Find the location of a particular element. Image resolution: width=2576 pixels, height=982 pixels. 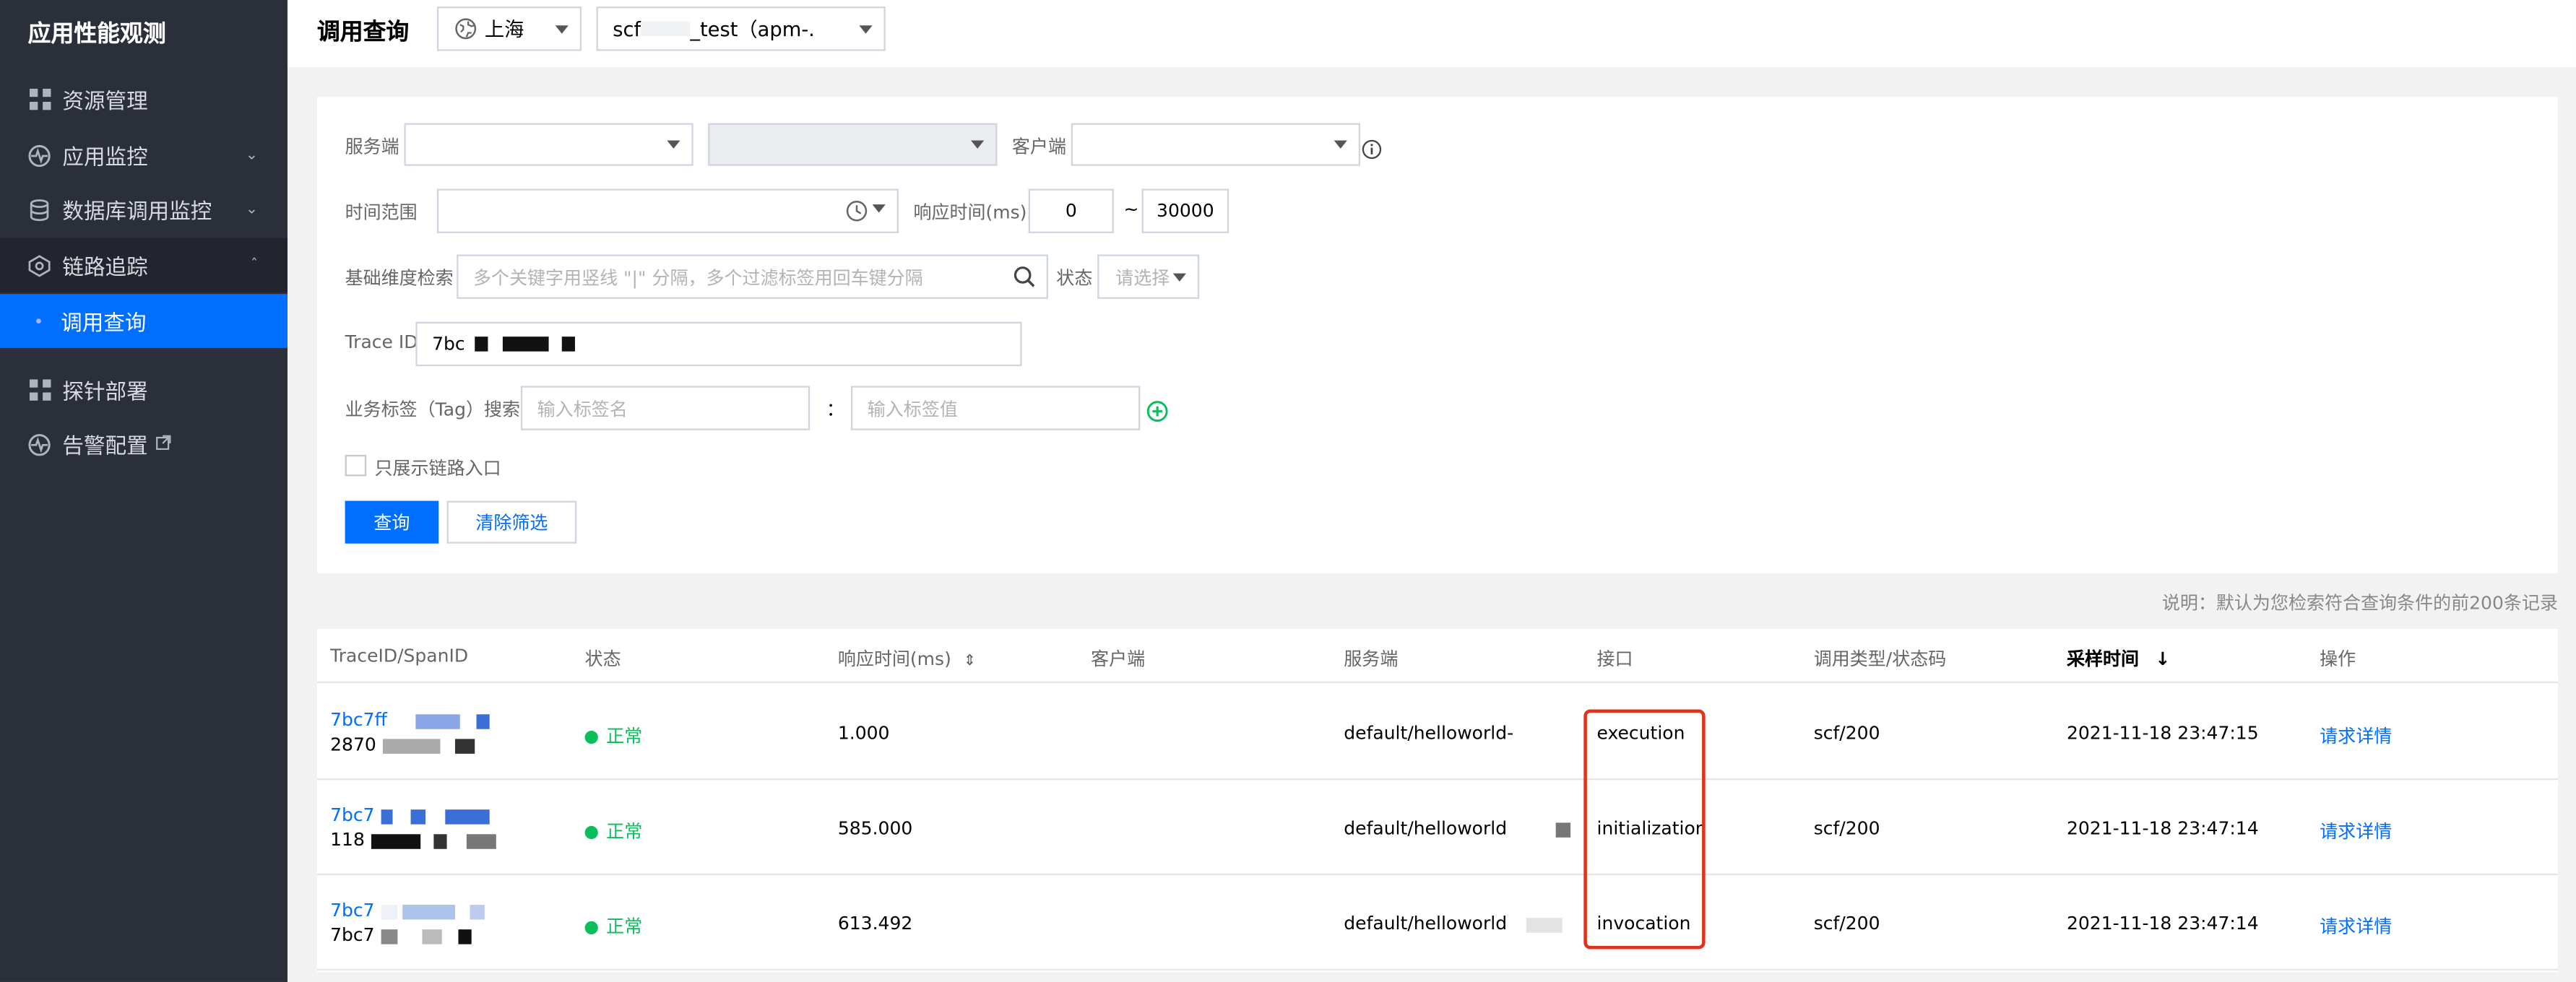

response-time-label: 响应时间(ms) is located at coordinates (970, 213).